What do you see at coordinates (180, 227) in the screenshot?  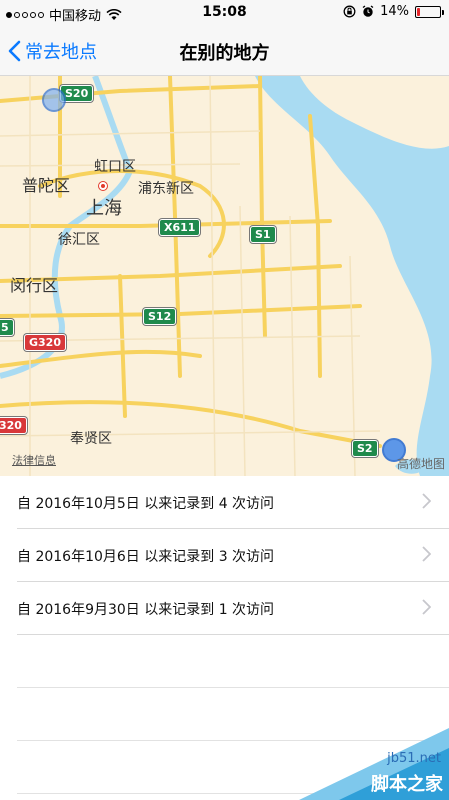 I see `highway-shield-x611: X611` at bounding box center [180, 227].